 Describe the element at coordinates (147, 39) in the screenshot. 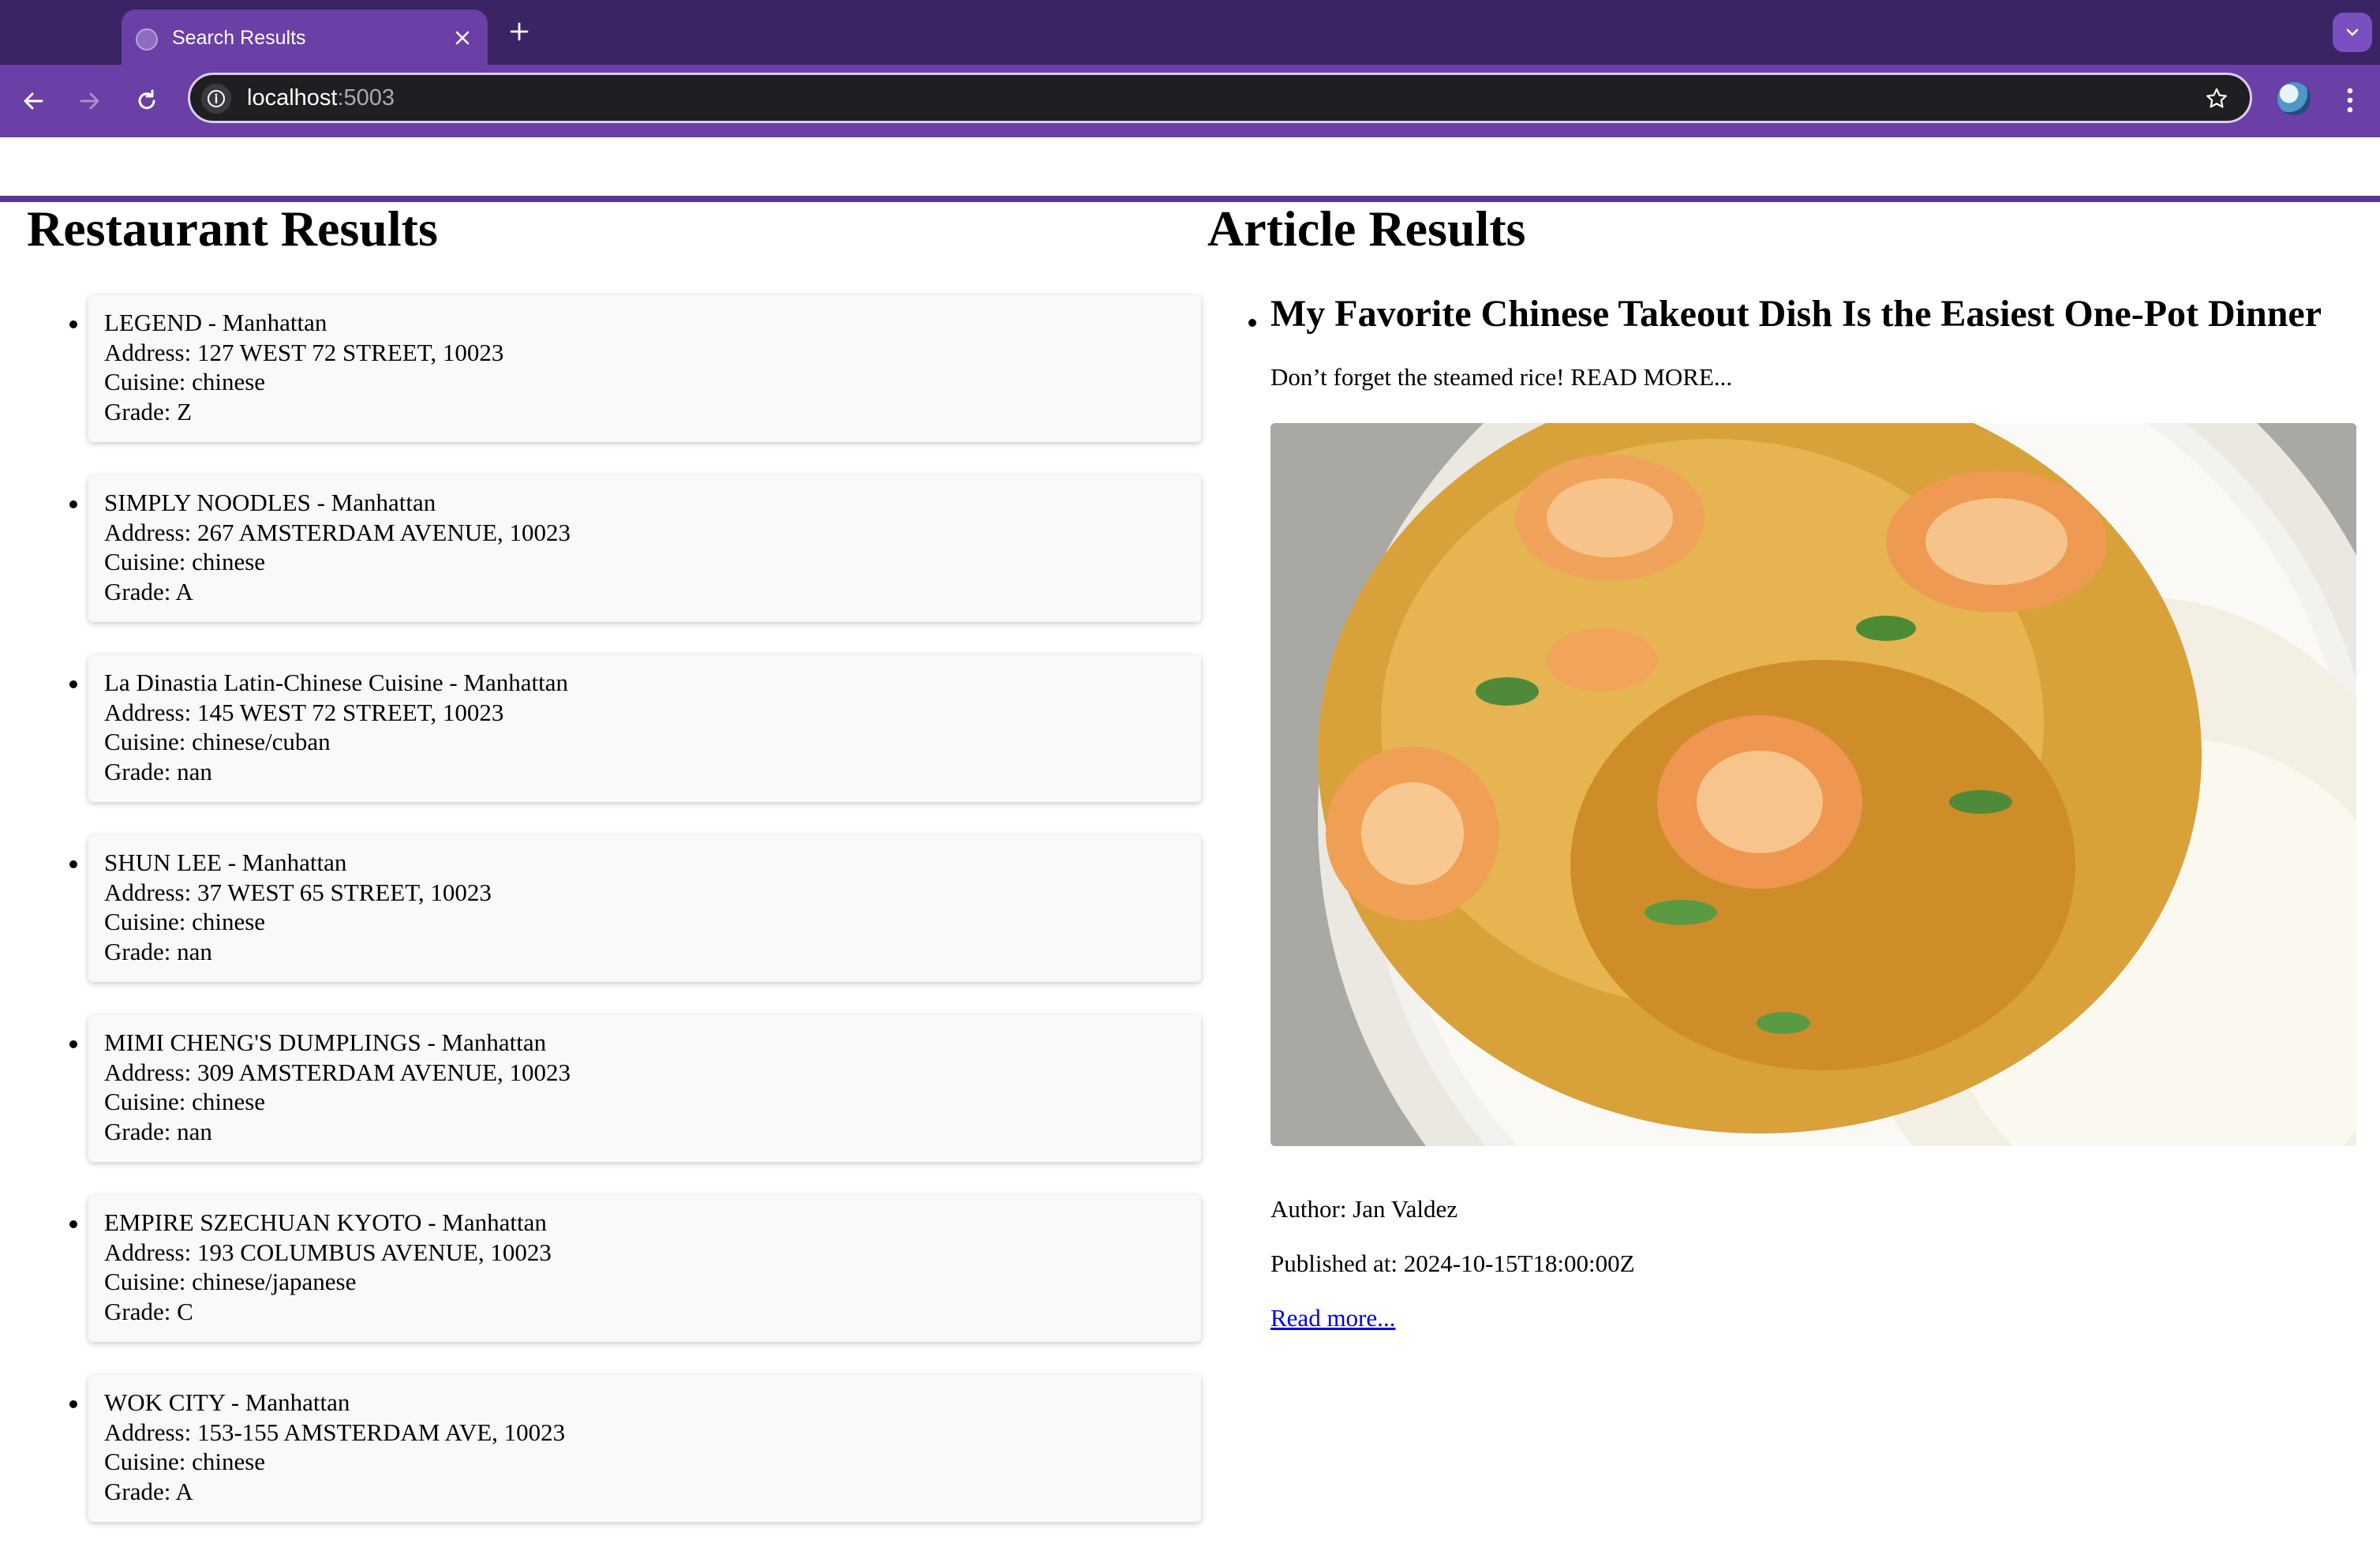

I see `globe-icon` at that location.